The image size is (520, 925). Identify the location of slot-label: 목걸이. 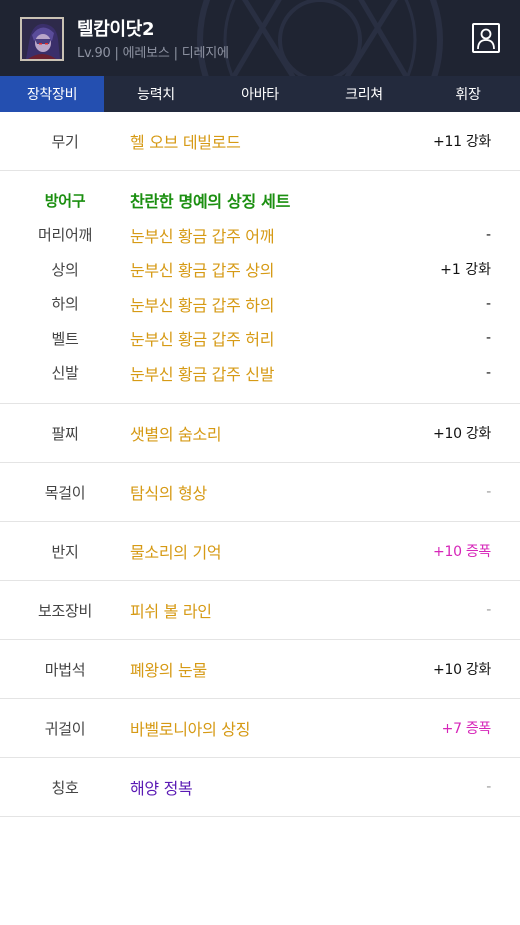
(65, 492).